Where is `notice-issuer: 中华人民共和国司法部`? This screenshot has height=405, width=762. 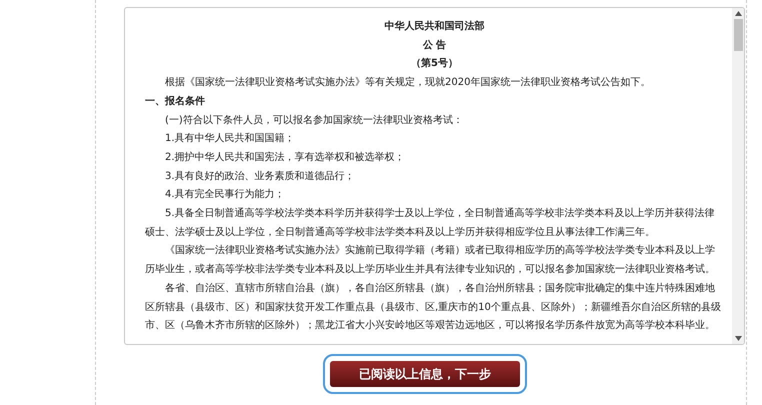
notice-issuer: 中华人民共和国司法部 is located at coordinates (435, 27).